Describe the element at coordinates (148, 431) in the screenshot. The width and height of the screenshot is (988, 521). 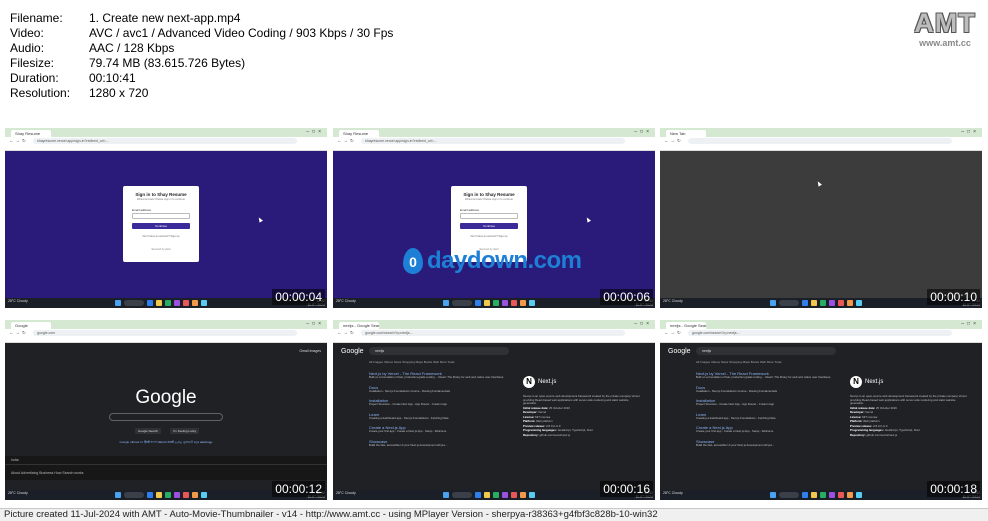
I see `google-search-button: Google Search` at that location.